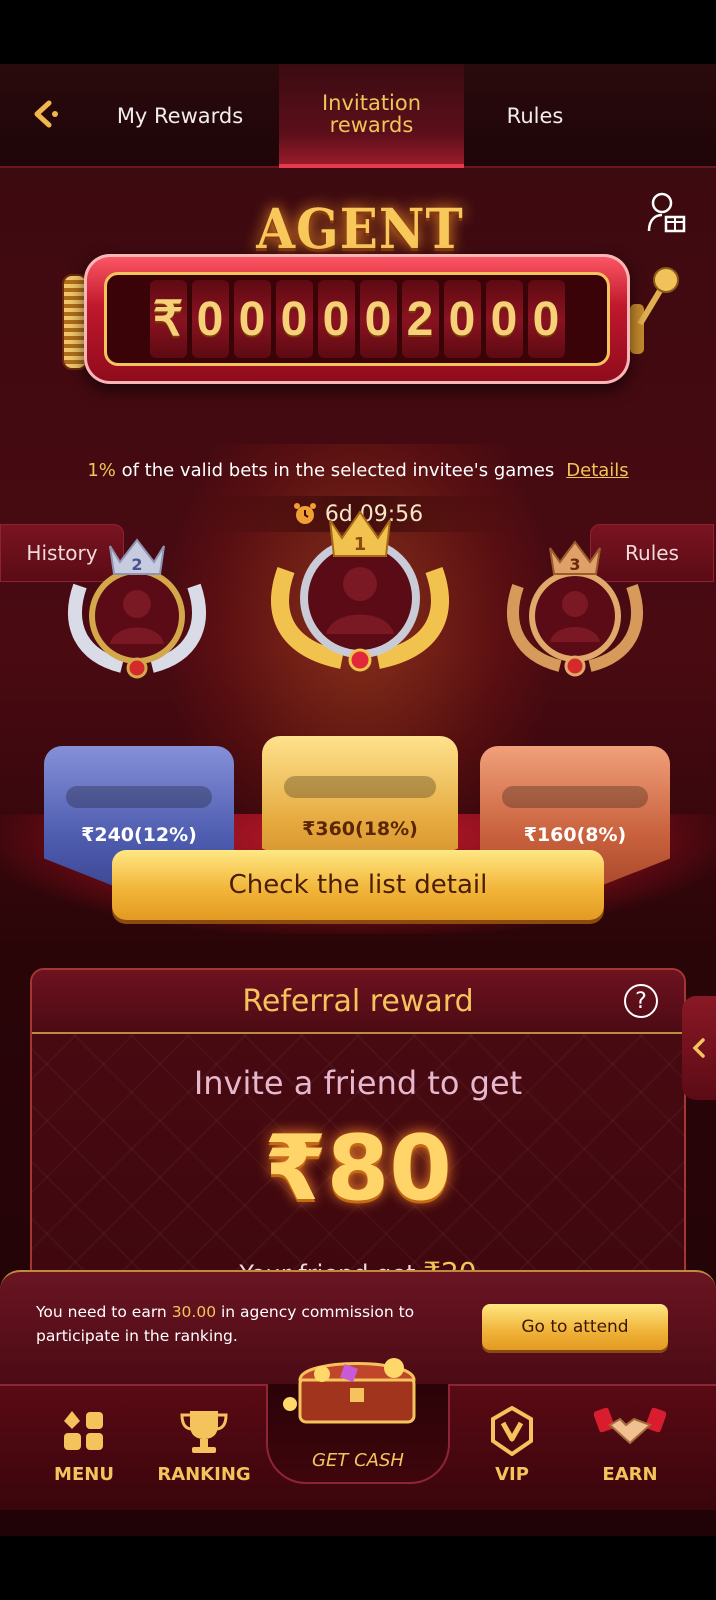 This screenshot has width=716, height=1600. What do you see at coordinates (137, 608) in the screenshot?
I see `silver-rank-medal-icon: 2` at bounding box center [137, 608].